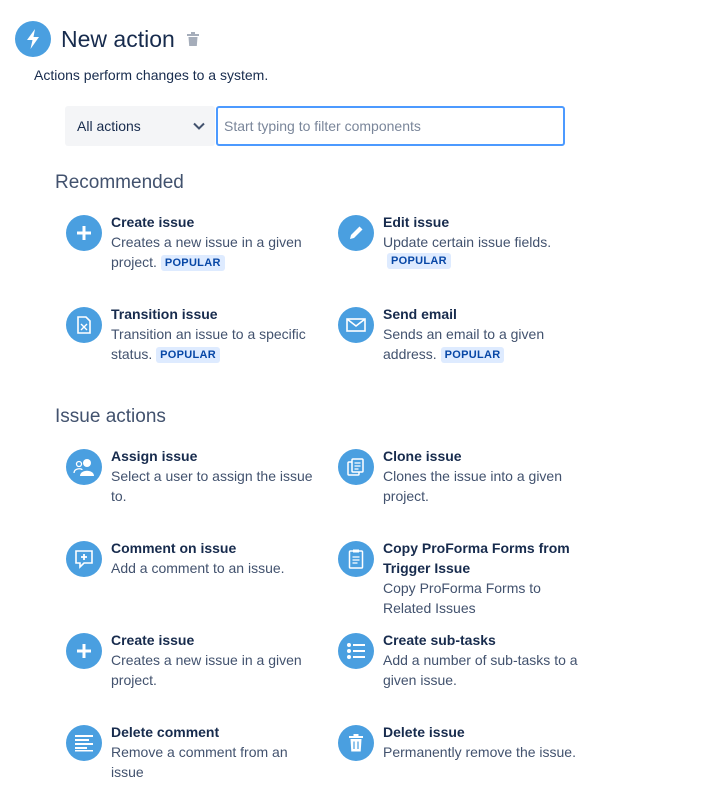 This screenshot has height=792, width=703. What do you see at coordinates (84, 559) in the screenshot?
I see `comment-add-icon` at bounding box center [84, 559].